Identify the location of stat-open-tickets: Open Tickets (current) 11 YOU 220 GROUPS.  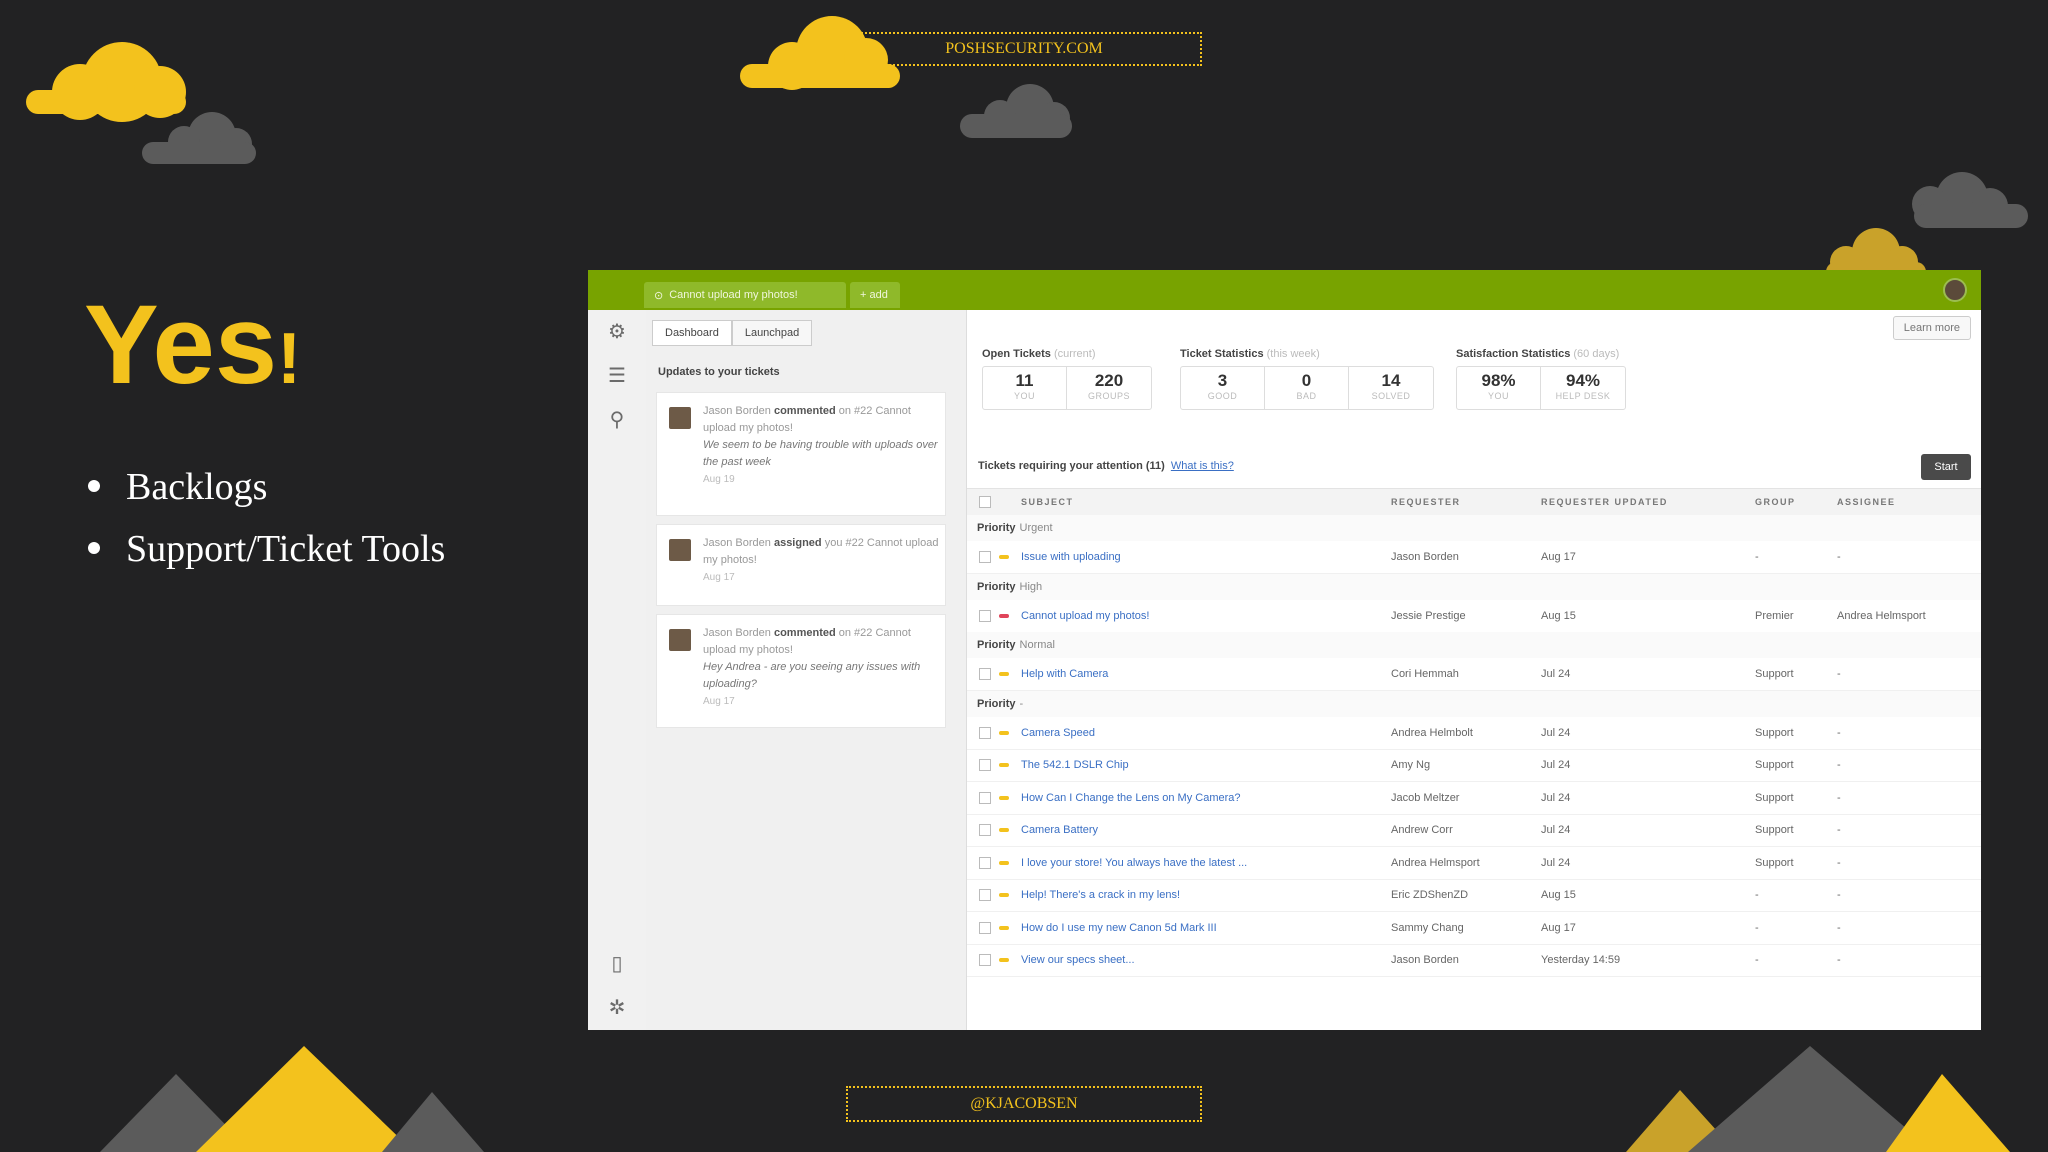
(1067, 379).